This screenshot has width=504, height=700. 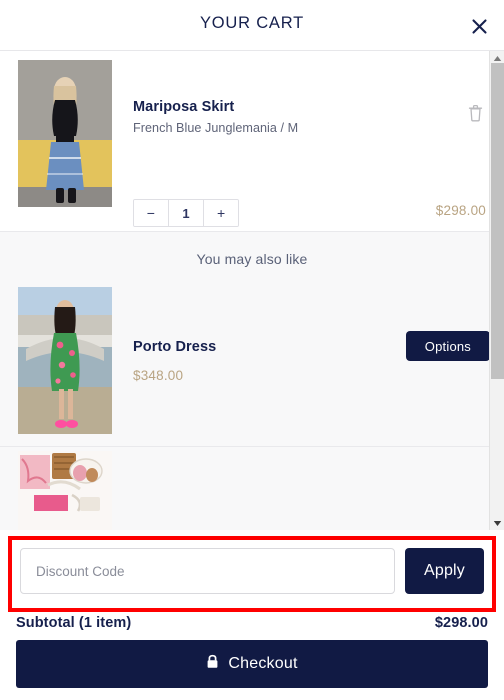 I want to click on product-variant: French Blue Junglemania / M, so click(x=216, y=128).